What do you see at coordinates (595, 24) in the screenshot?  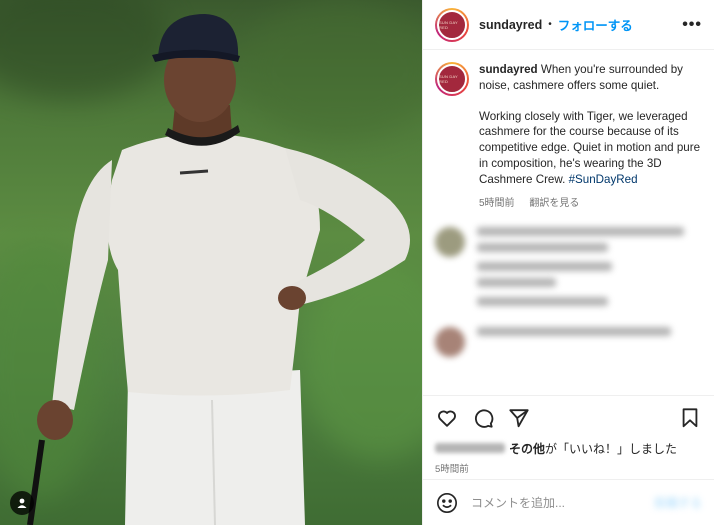 I see `follow-button: フォローする` at bounding box center [595, 24].